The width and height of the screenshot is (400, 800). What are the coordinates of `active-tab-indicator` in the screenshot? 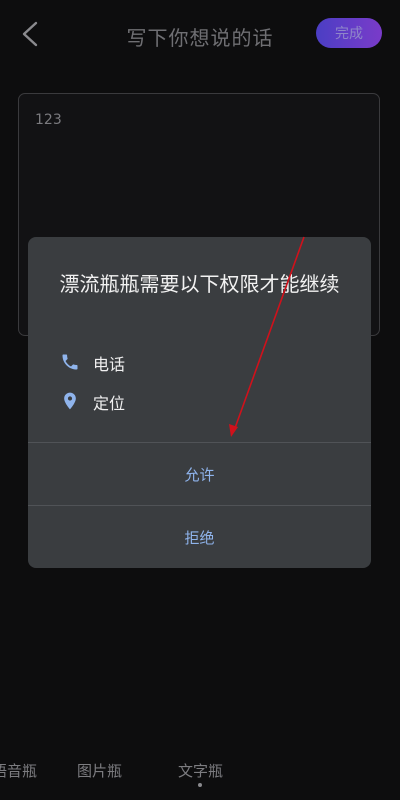 It's located at (200, 785).